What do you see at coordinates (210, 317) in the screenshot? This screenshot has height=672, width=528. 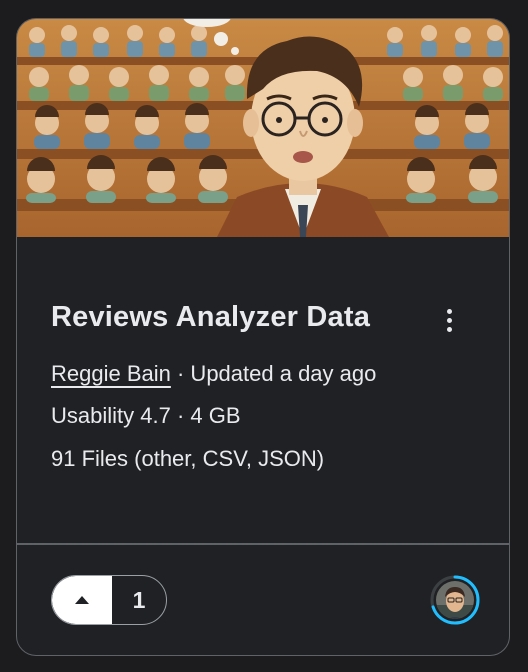 I see `dataset-title: Reviews Analyzer Data` at bounding box center [210, 317].